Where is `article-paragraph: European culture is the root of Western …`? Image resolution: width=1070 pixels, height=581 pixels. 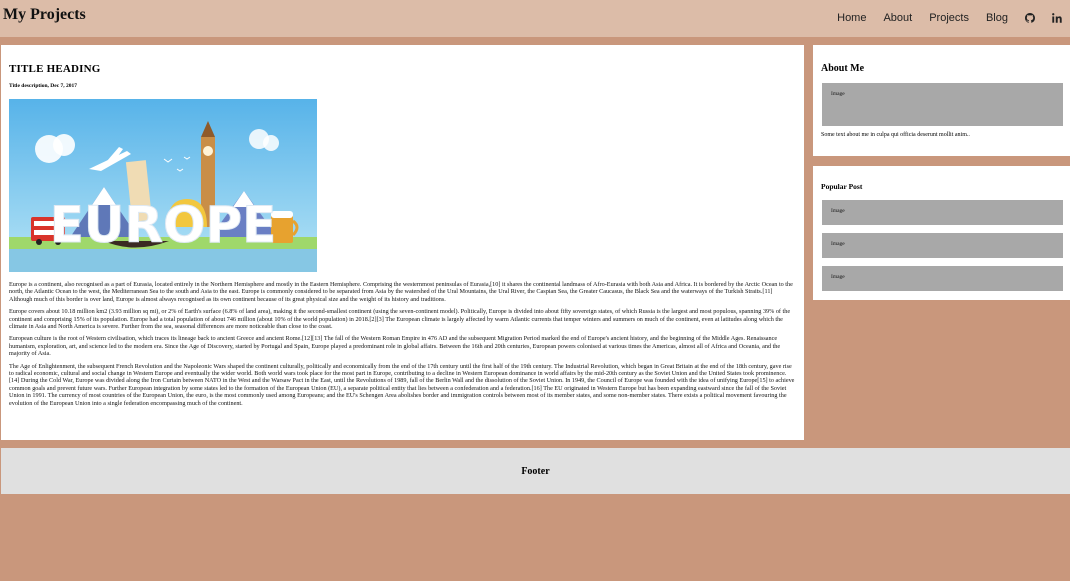 article-paragraph: European culture is the root of Western … is located at coordinates (395, 346).